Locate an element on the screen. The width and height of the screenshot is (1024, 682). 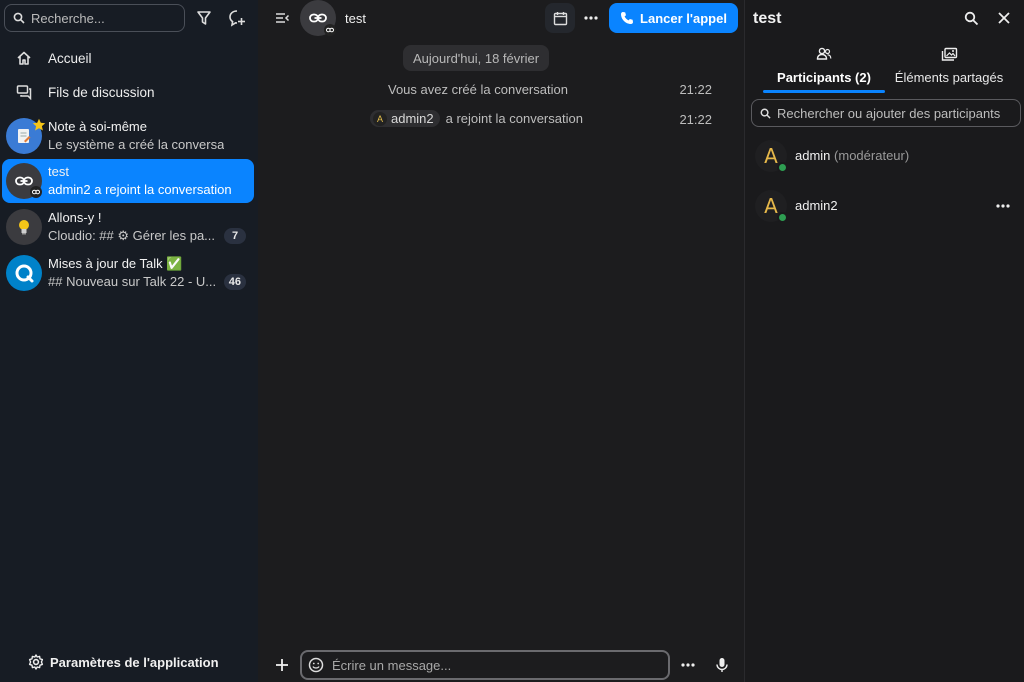
new-chat-icon is located at coordinates (237, 18).